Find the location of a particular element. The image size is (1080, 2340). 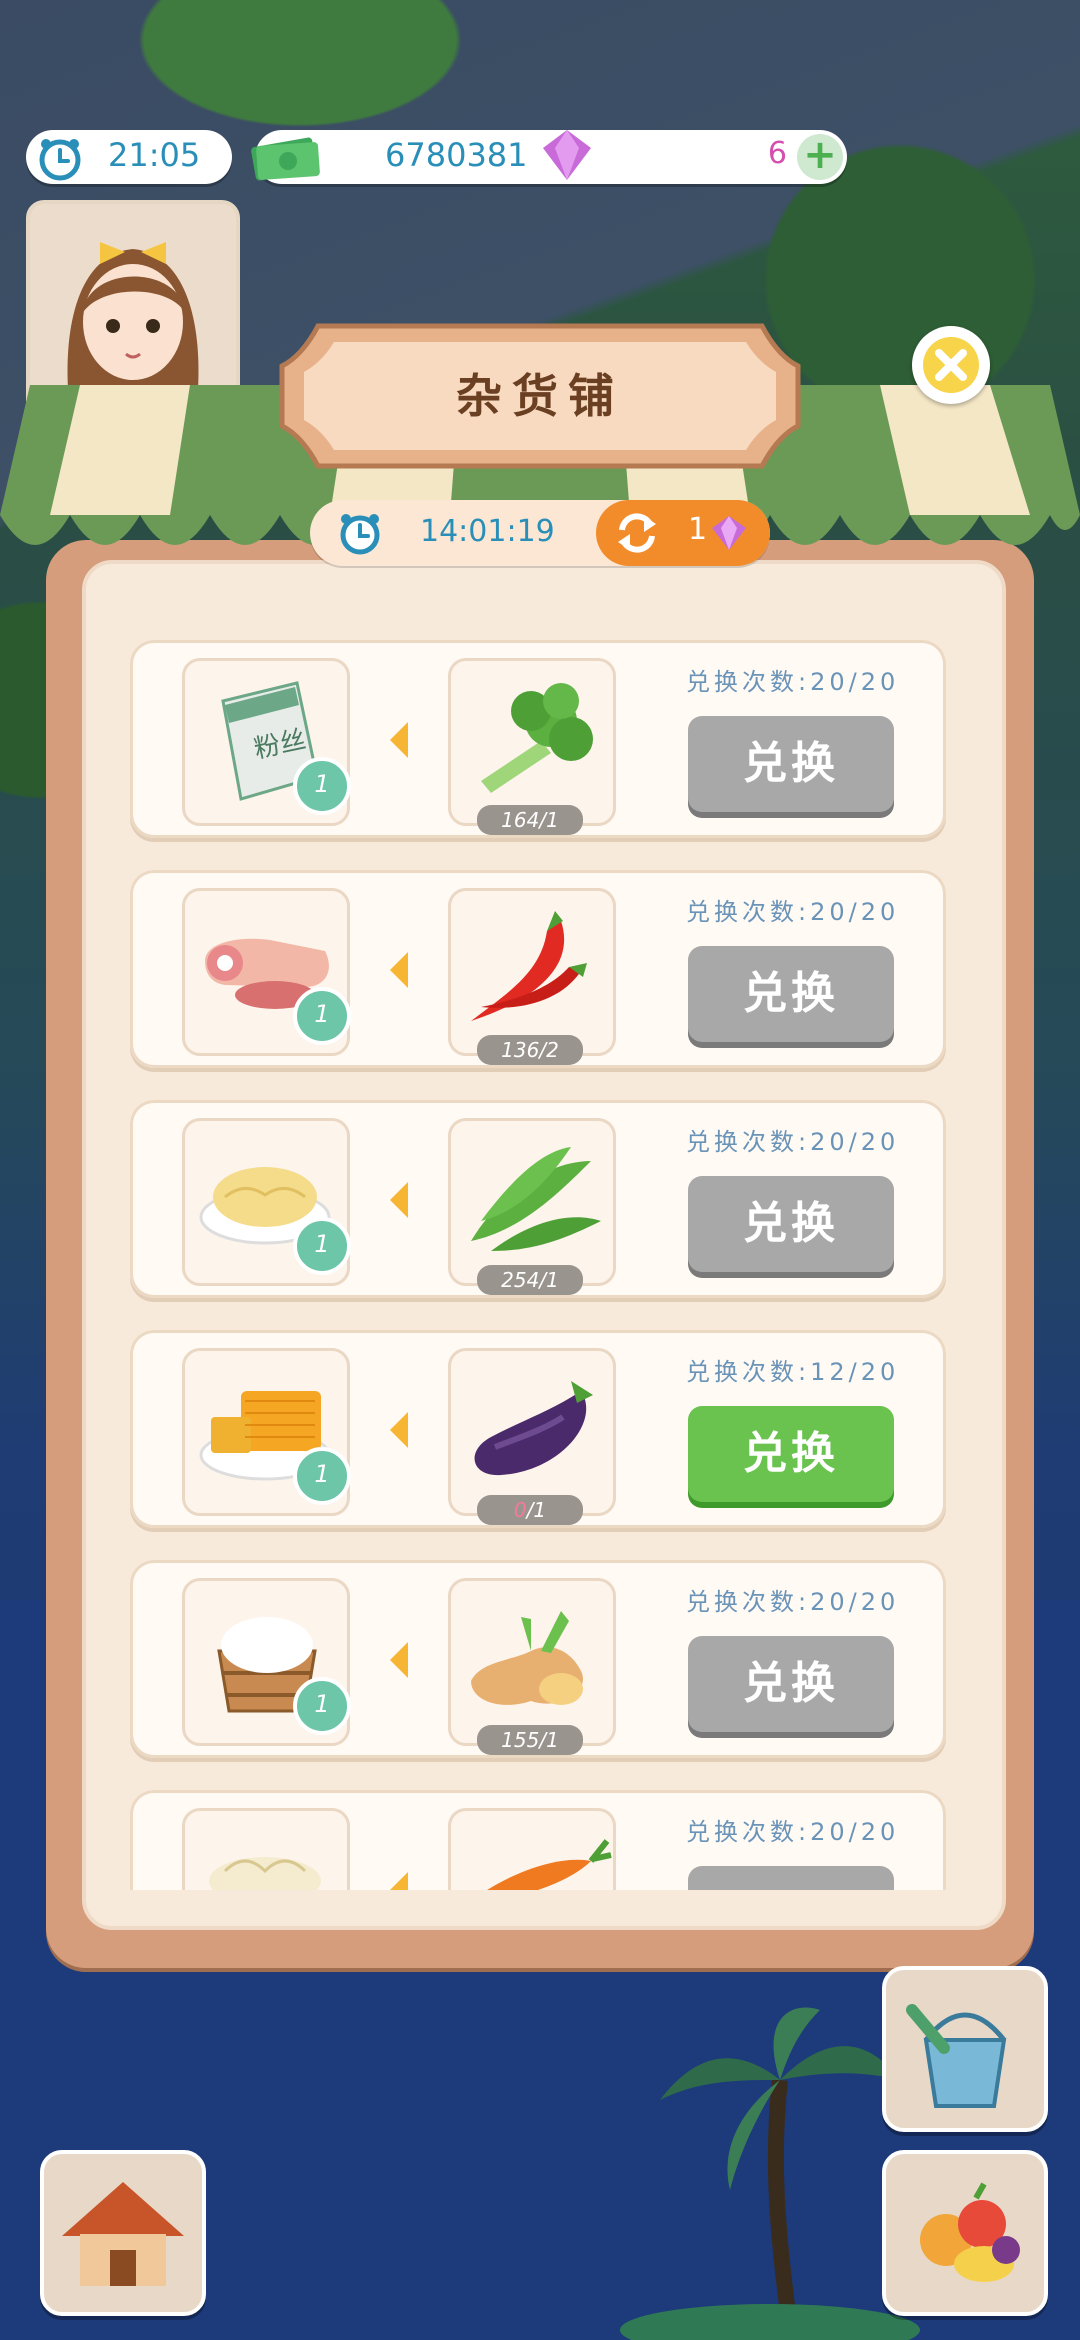

close-button is located at coordinates (951, 365).